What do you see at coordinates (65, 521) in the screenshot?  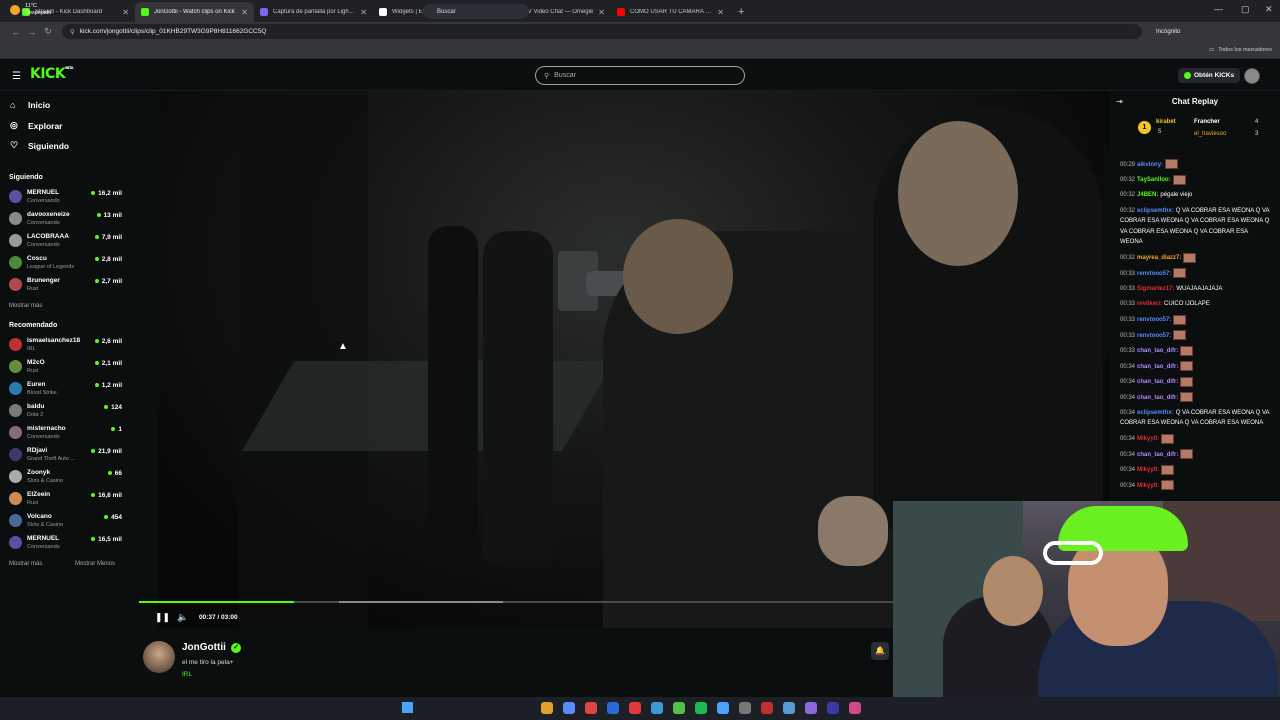 I see `channel-row: Volcano Slots & Casino 454` at bounding box center [65, 521].